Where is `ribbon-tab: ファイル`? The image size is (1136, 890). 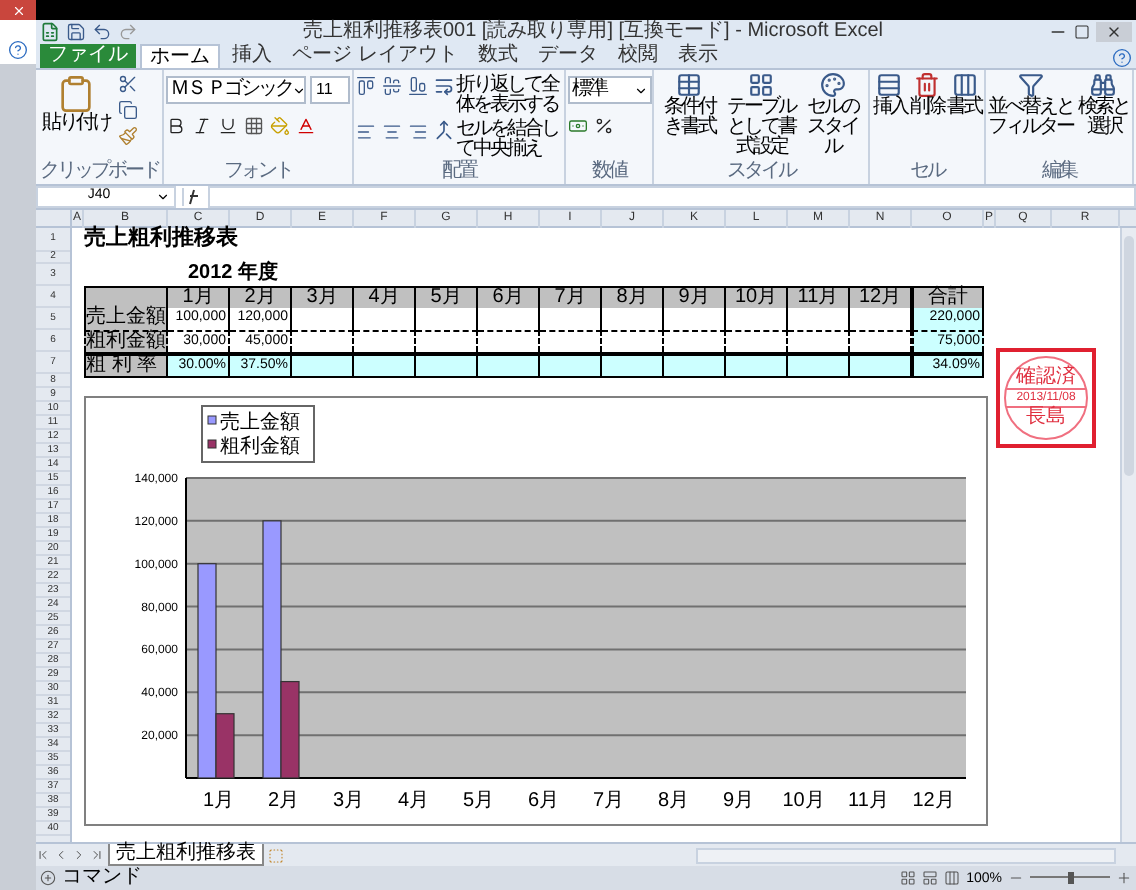
ribbon-tab: ファイル is located at coordinates (88, 56).